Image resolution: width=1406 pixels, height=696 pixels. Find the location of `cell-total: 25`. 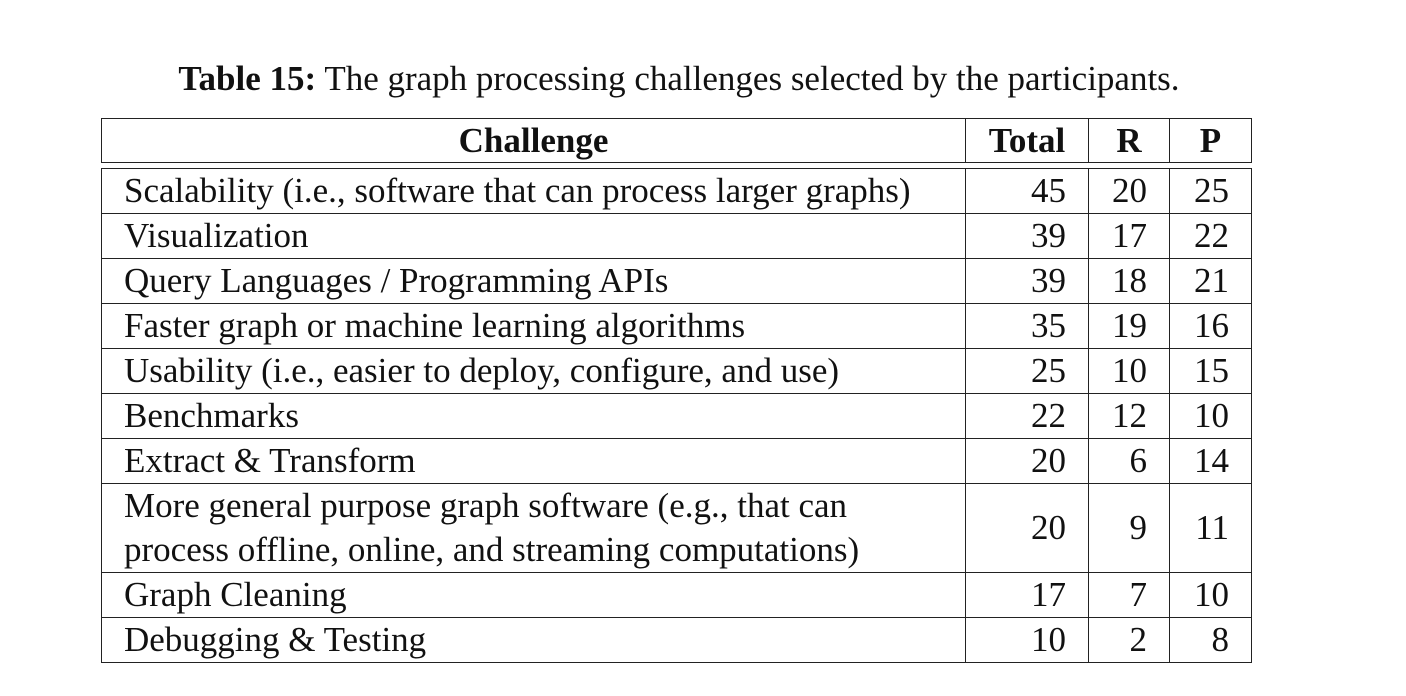

cell-total: 25 is located at coordinates (1027, 371).